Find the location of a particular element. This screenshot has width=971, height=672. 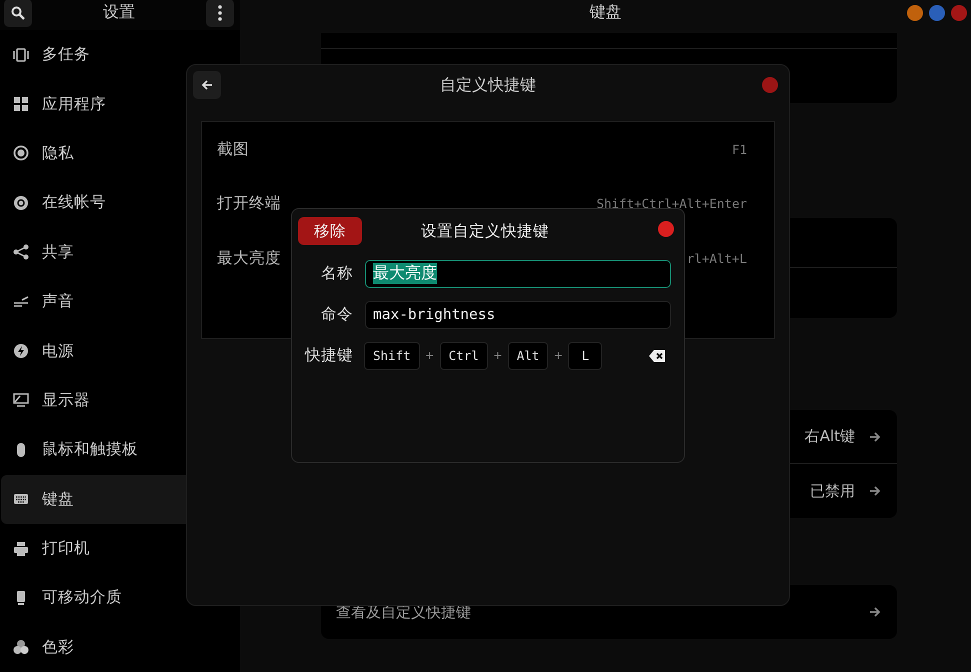

back-button is located at coordinates (207, 85).